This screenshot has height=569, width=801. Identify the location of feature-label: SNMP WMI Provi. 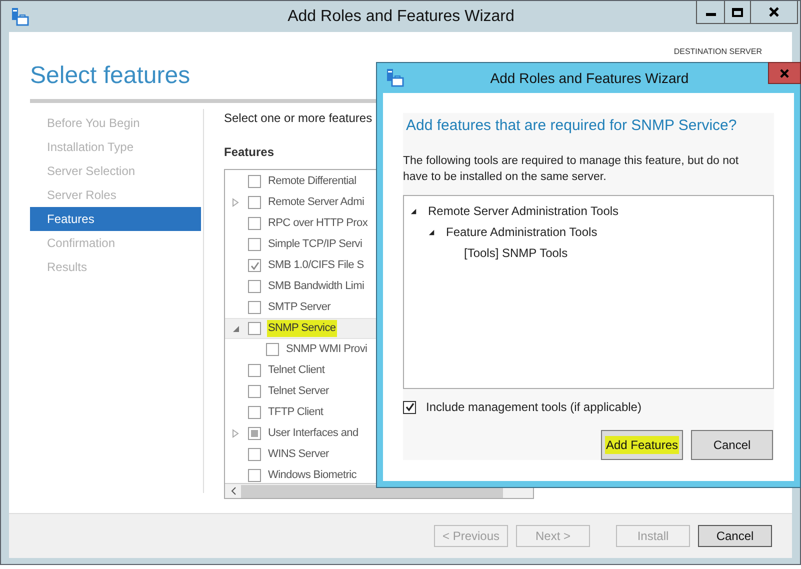
(327, 350).